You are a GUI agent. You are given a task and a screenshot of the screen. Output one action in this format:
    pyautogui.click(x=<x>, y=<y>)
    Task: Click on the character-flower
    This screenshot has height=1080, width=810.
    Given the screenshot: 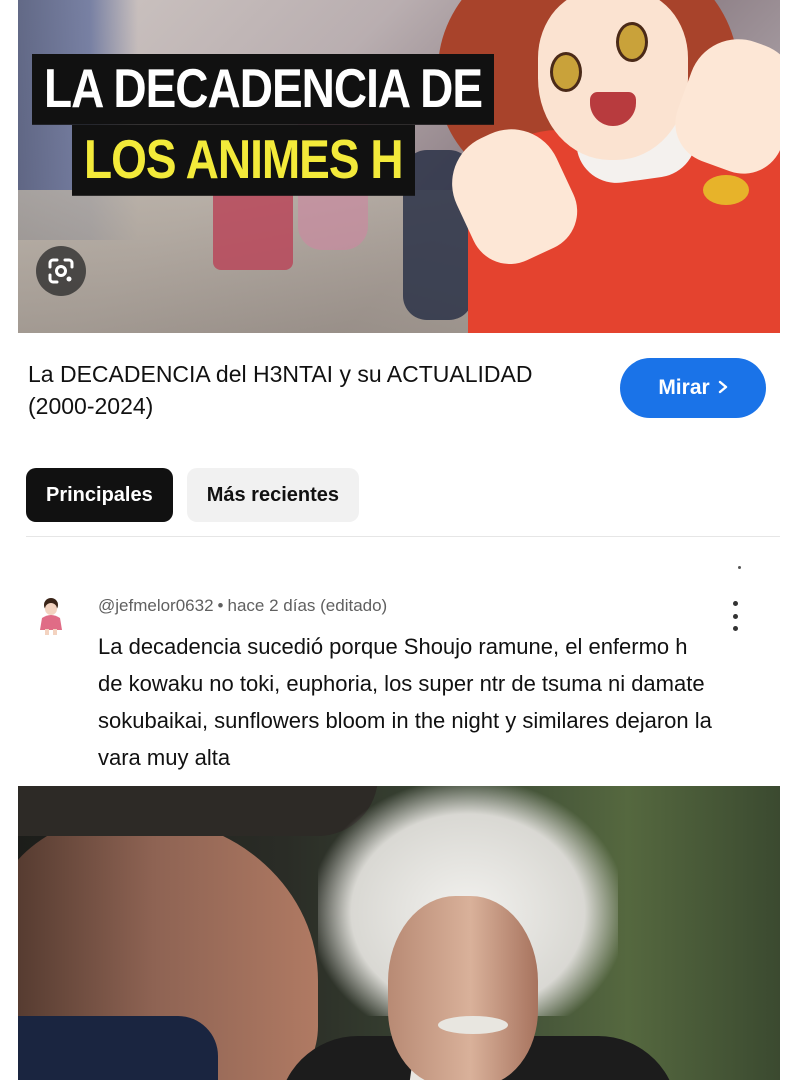 What is the action you would take?
    pyautogui.click(x=726, y=190)
    